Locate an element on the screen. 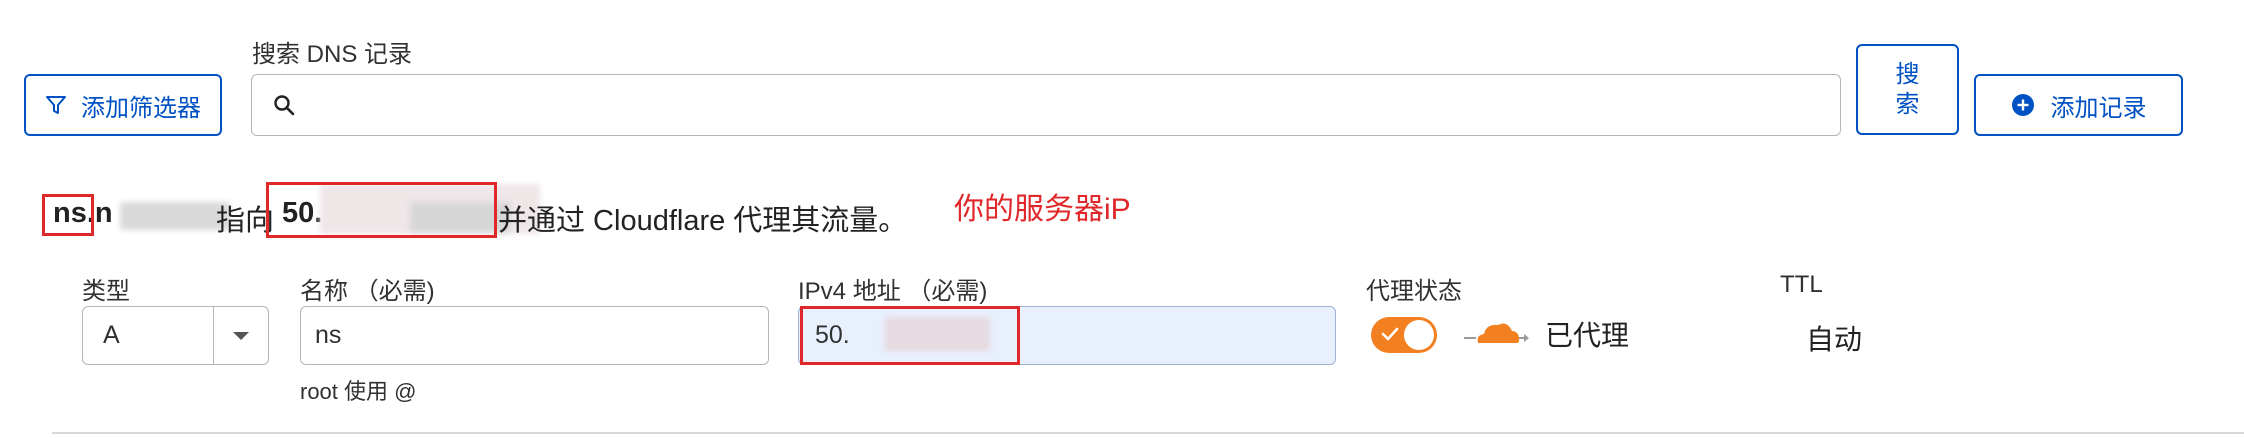 The width and height of the screenshot is (2244, 438). check-icon is located at coordinates (1390, 334).